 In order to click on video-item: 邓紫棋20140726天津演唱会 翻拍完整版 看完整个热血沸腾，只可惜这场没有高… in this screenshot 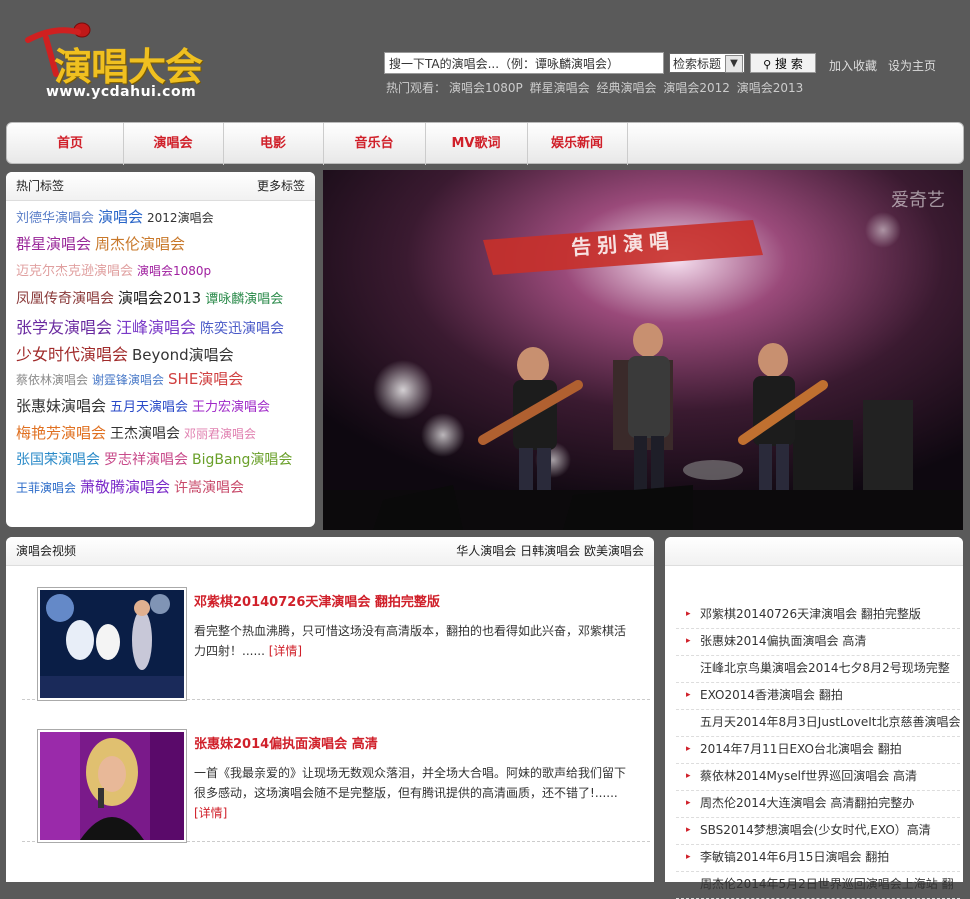, I will do `click(336, 634)`.